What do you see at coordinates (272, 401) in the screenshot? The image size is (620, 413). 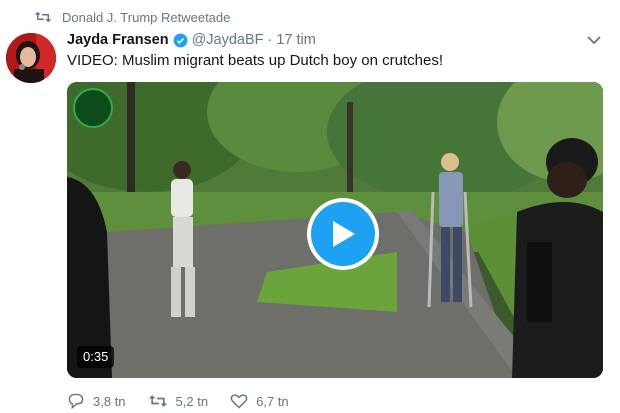 I see `like-count: 6,7 tn` at bounding box center [272, 401].